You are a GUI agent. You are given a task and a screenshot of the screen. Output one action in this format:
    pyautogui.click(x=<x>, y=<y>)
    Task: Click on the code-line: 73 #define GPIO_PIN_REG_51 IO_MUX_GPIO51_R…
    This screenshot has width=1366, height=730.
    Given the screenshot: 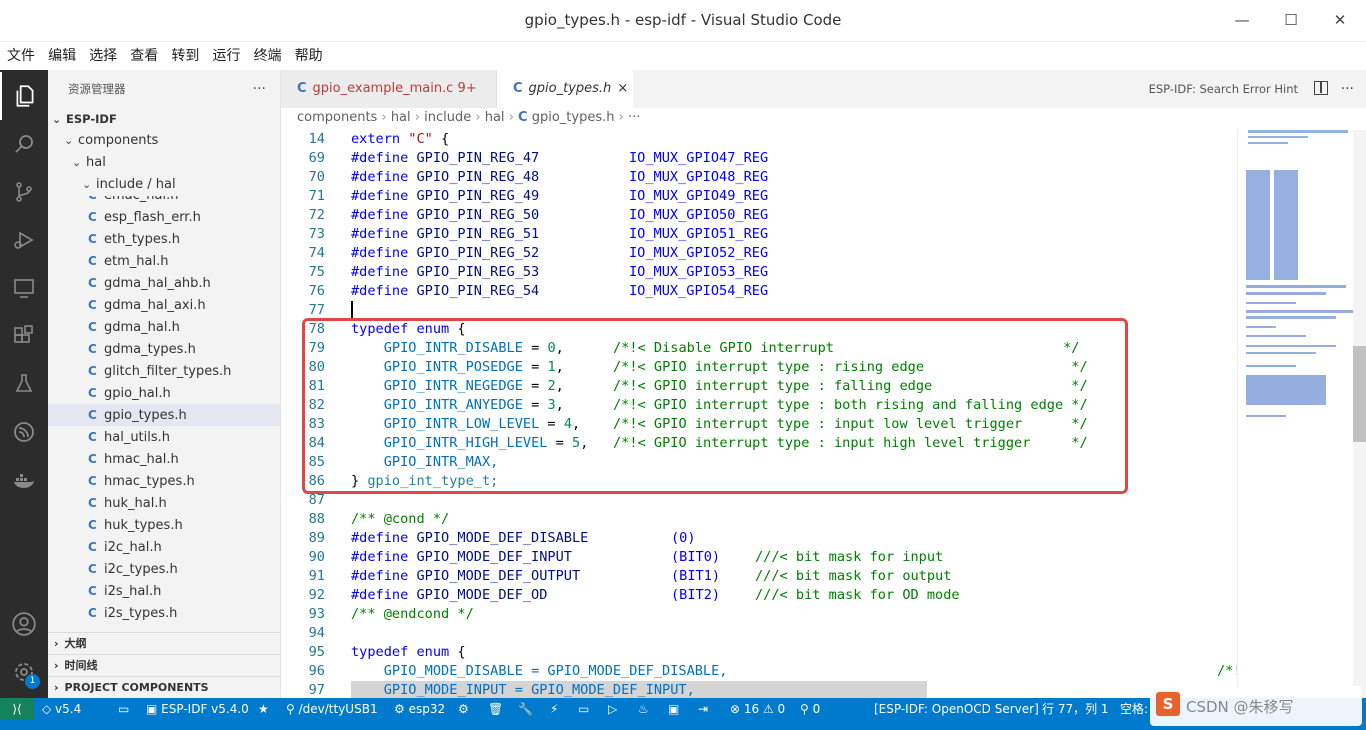 What is the action you would take?
    pyautogui.click(x=759, y=234)
    